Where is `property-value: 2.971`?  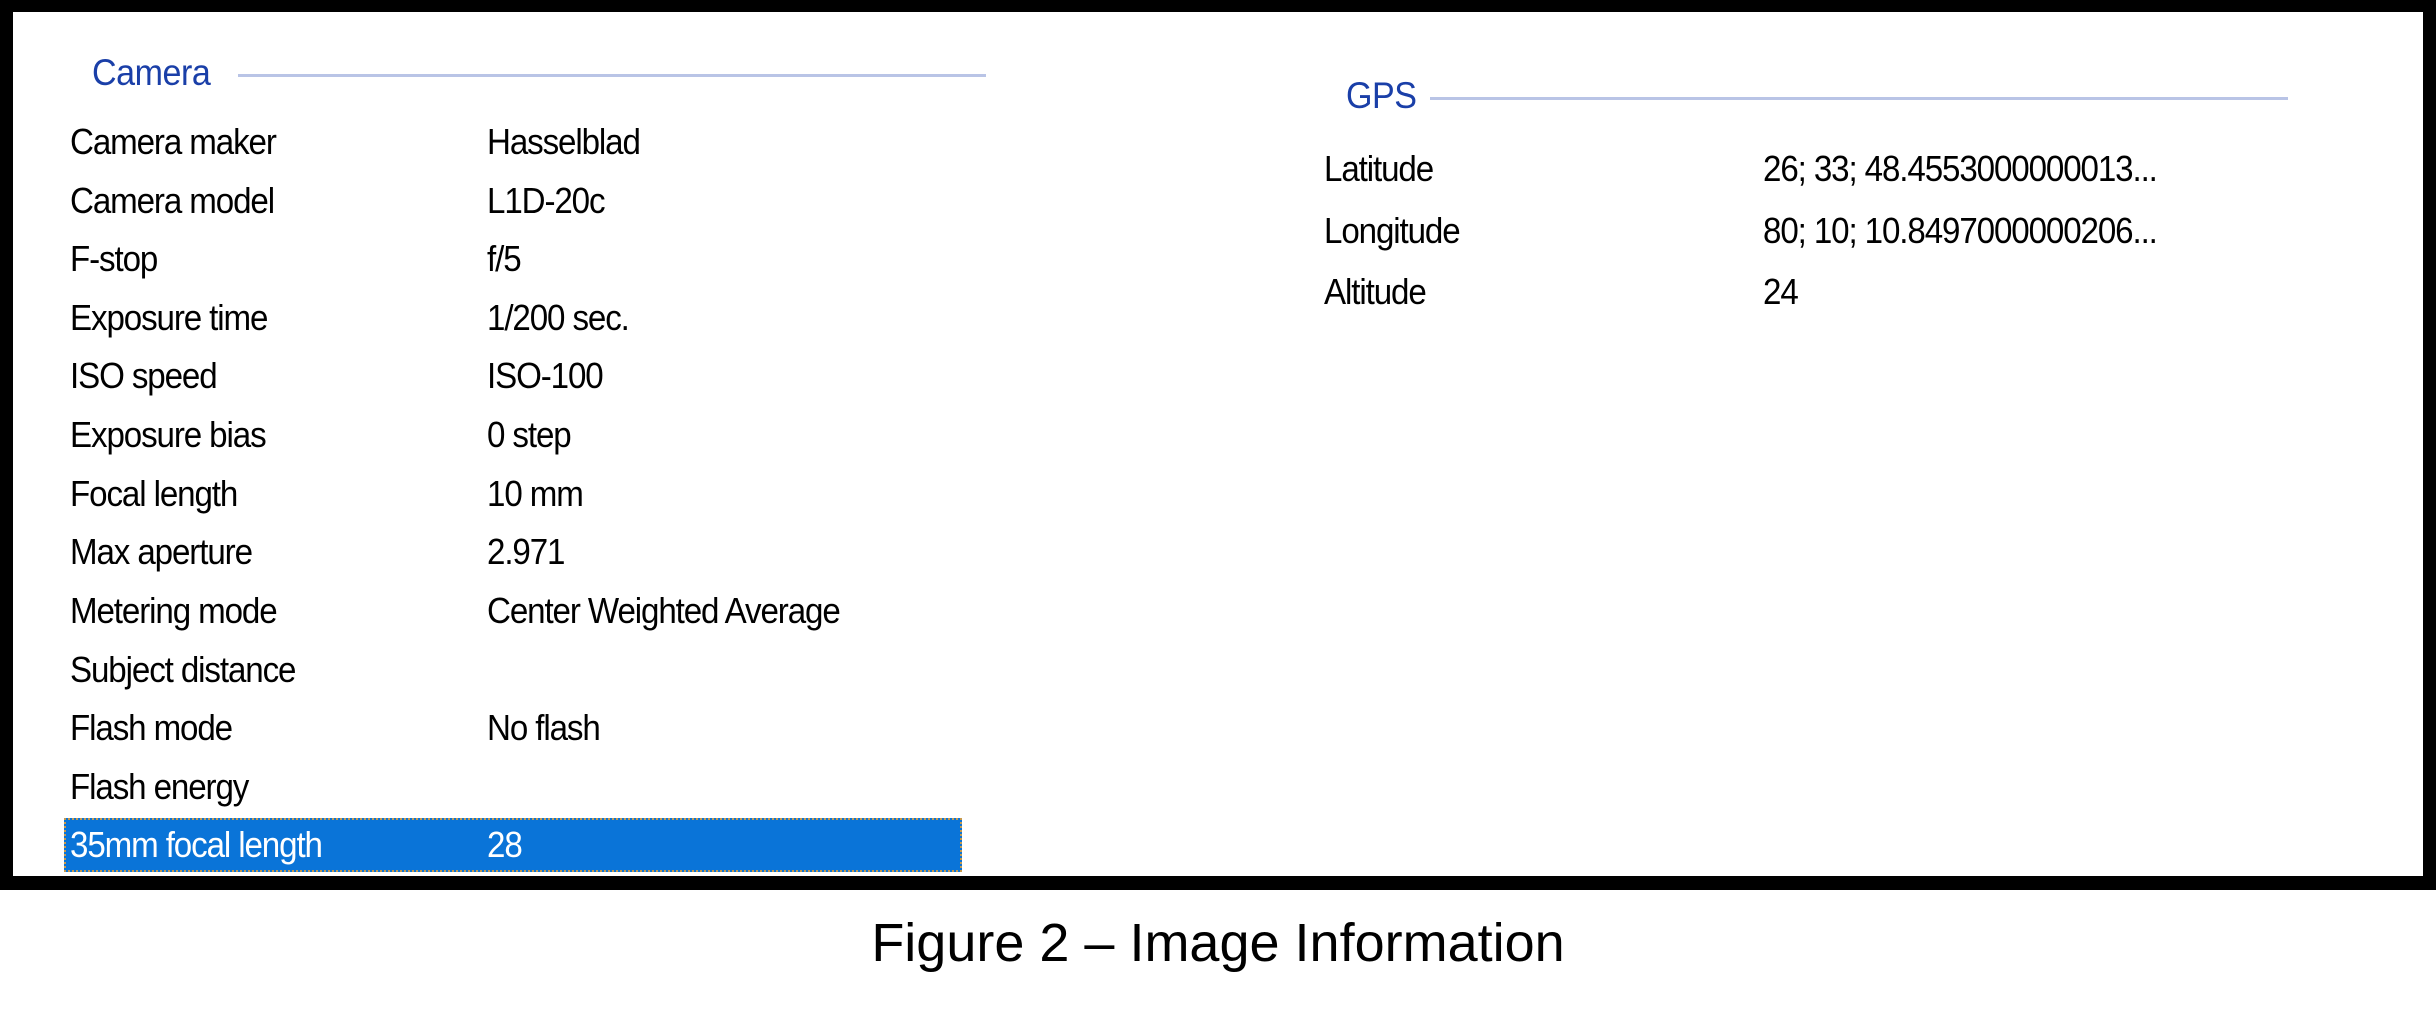 property-value: 2.971 is located at coordinates (526, 551).